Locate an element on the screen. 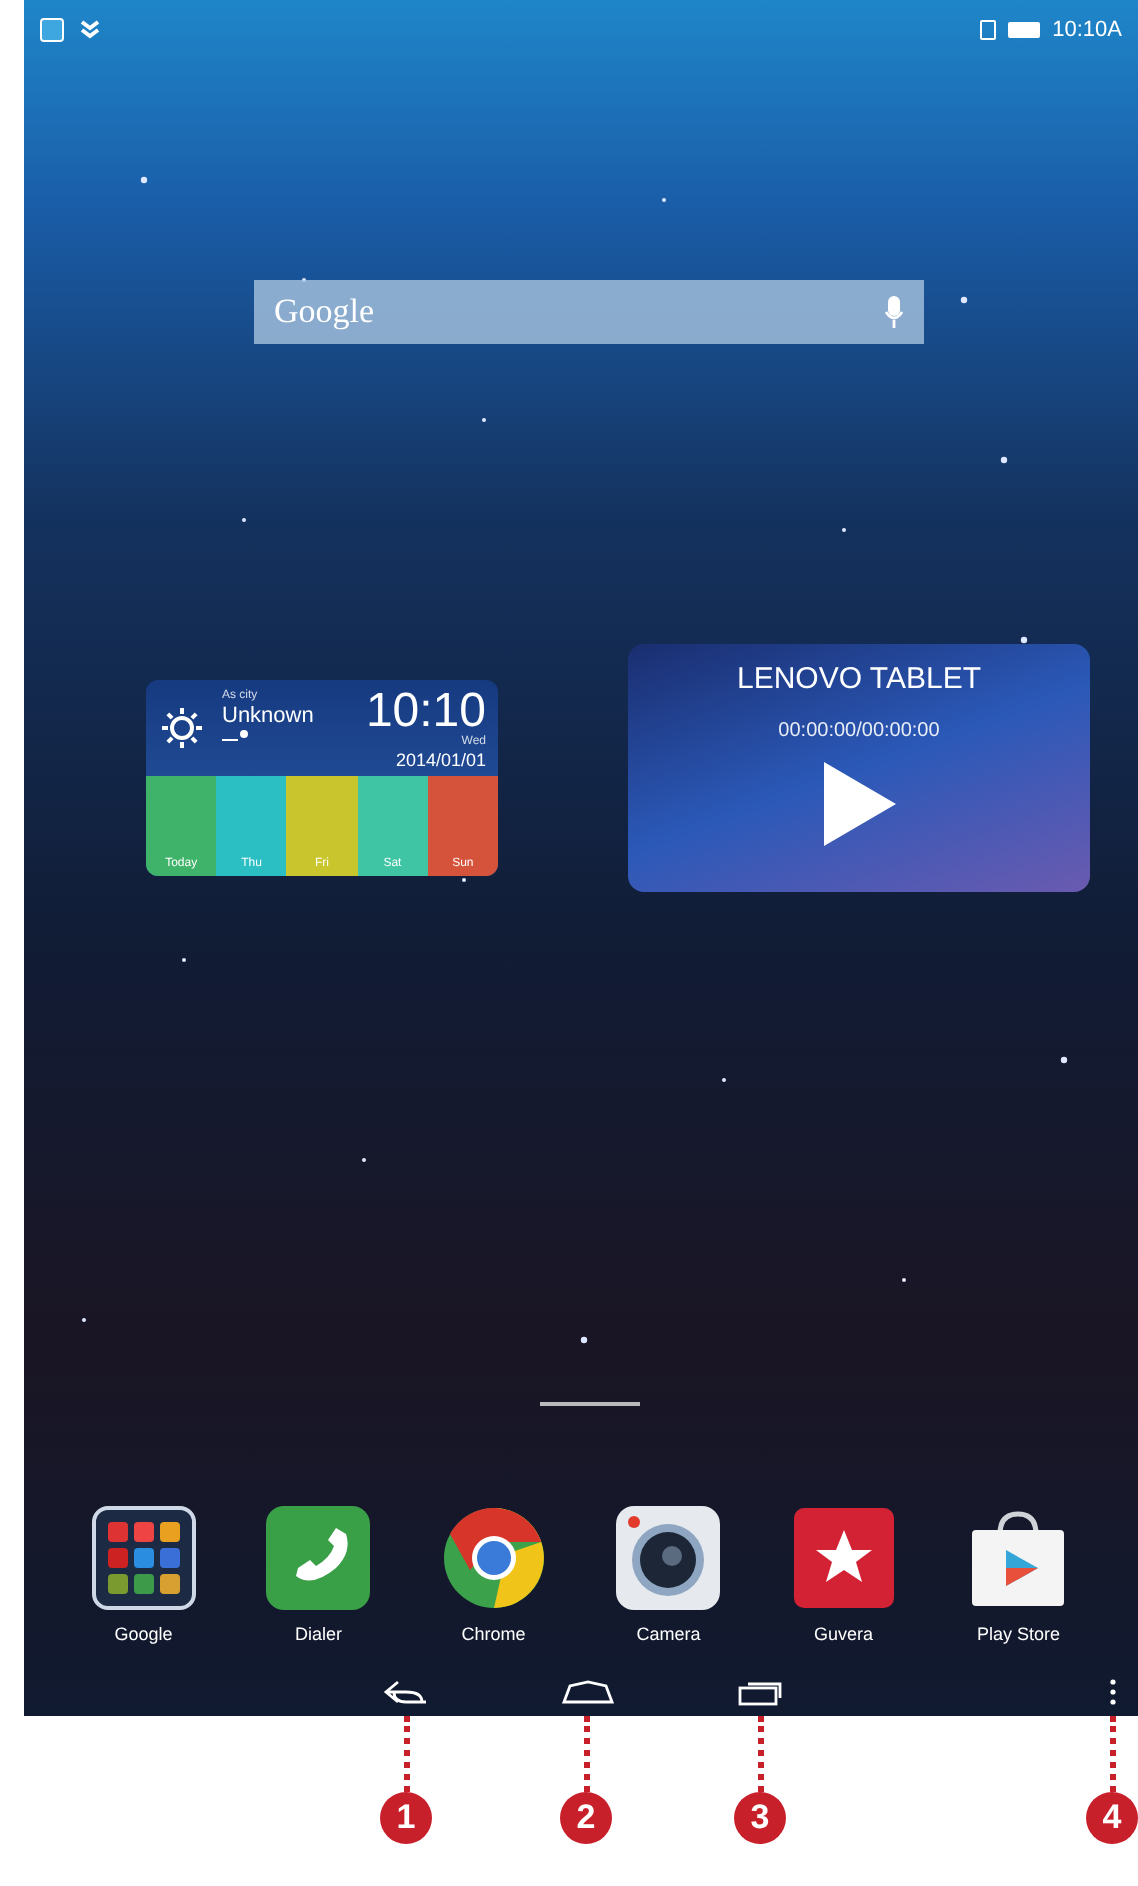 The image size is (1138, 1886). sun-icon is located at coordinates (182, 728).